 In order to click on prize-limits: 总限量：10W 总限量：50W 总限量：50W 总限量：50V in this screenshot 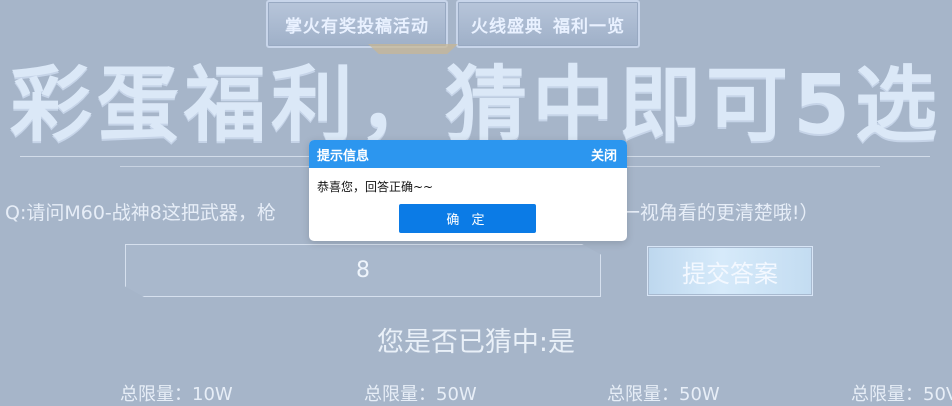, I will do `click(476, 392)`.